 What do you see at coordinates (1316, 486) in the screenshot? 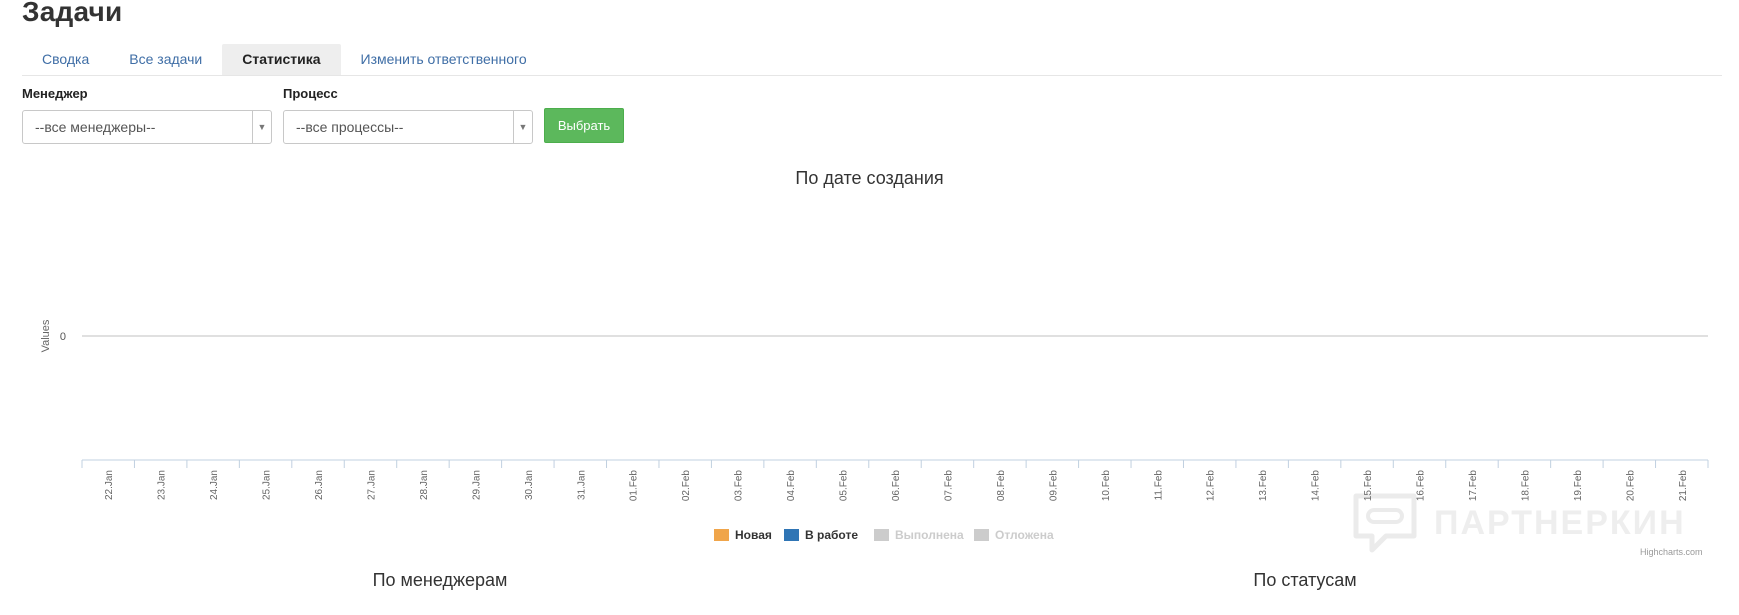
I see `x-tick-label: 14.Feb` at bounding box center [1316, 486].